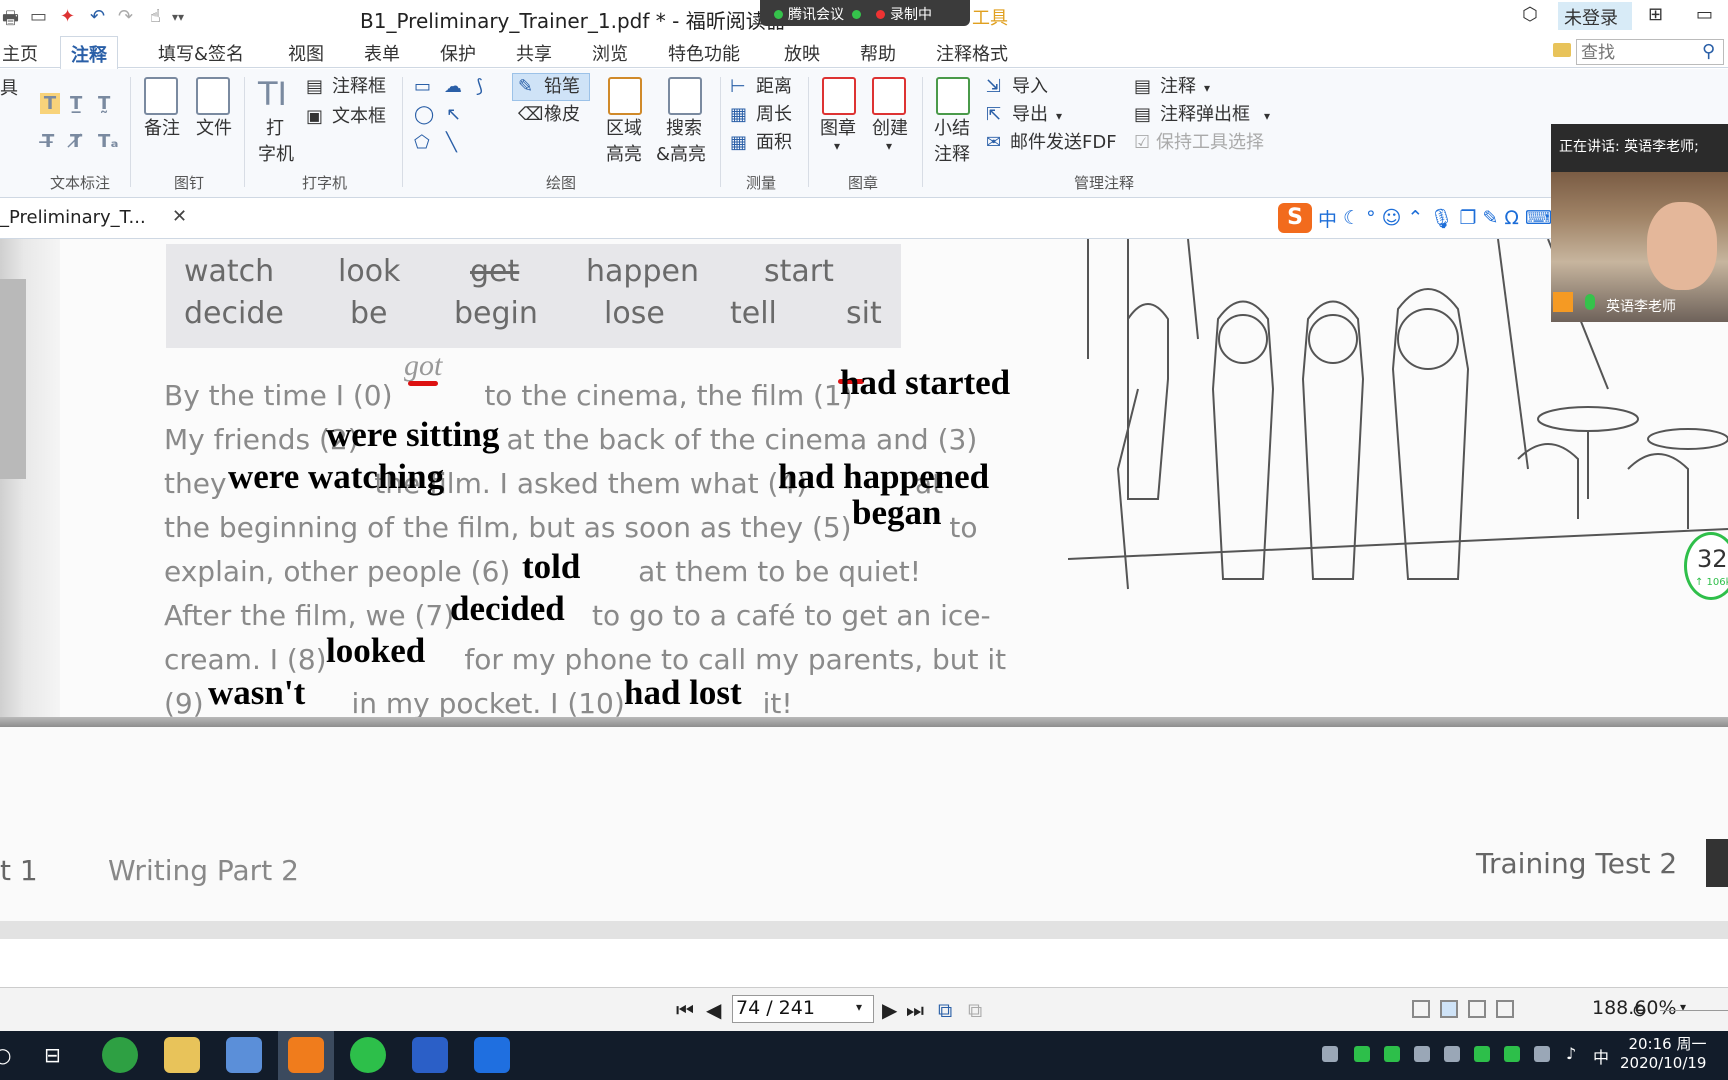 Image resolution: width=1728 pixels, height=1080 pixels. Describe the element at coordinates (1601, 1056) in the screenshot. I see `ime-indicator: 中` at that location.